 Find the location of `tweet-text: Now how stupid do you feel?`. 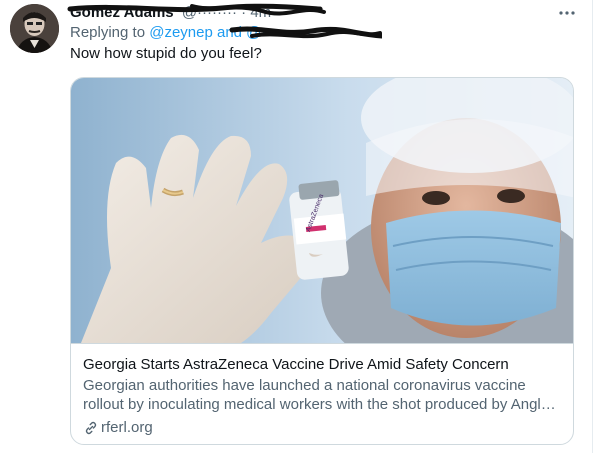

tweet-text: Now how stupid do you feel? is located at coordinates (166, 53).